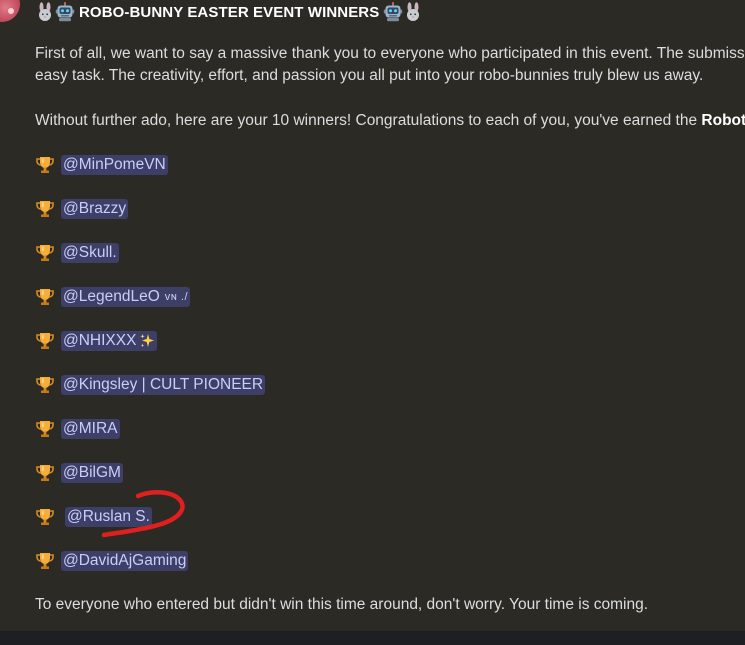 The width and height of the screenshot is (745, 645). I want to click on winner-item: @Brazzy, so click(82, 209).